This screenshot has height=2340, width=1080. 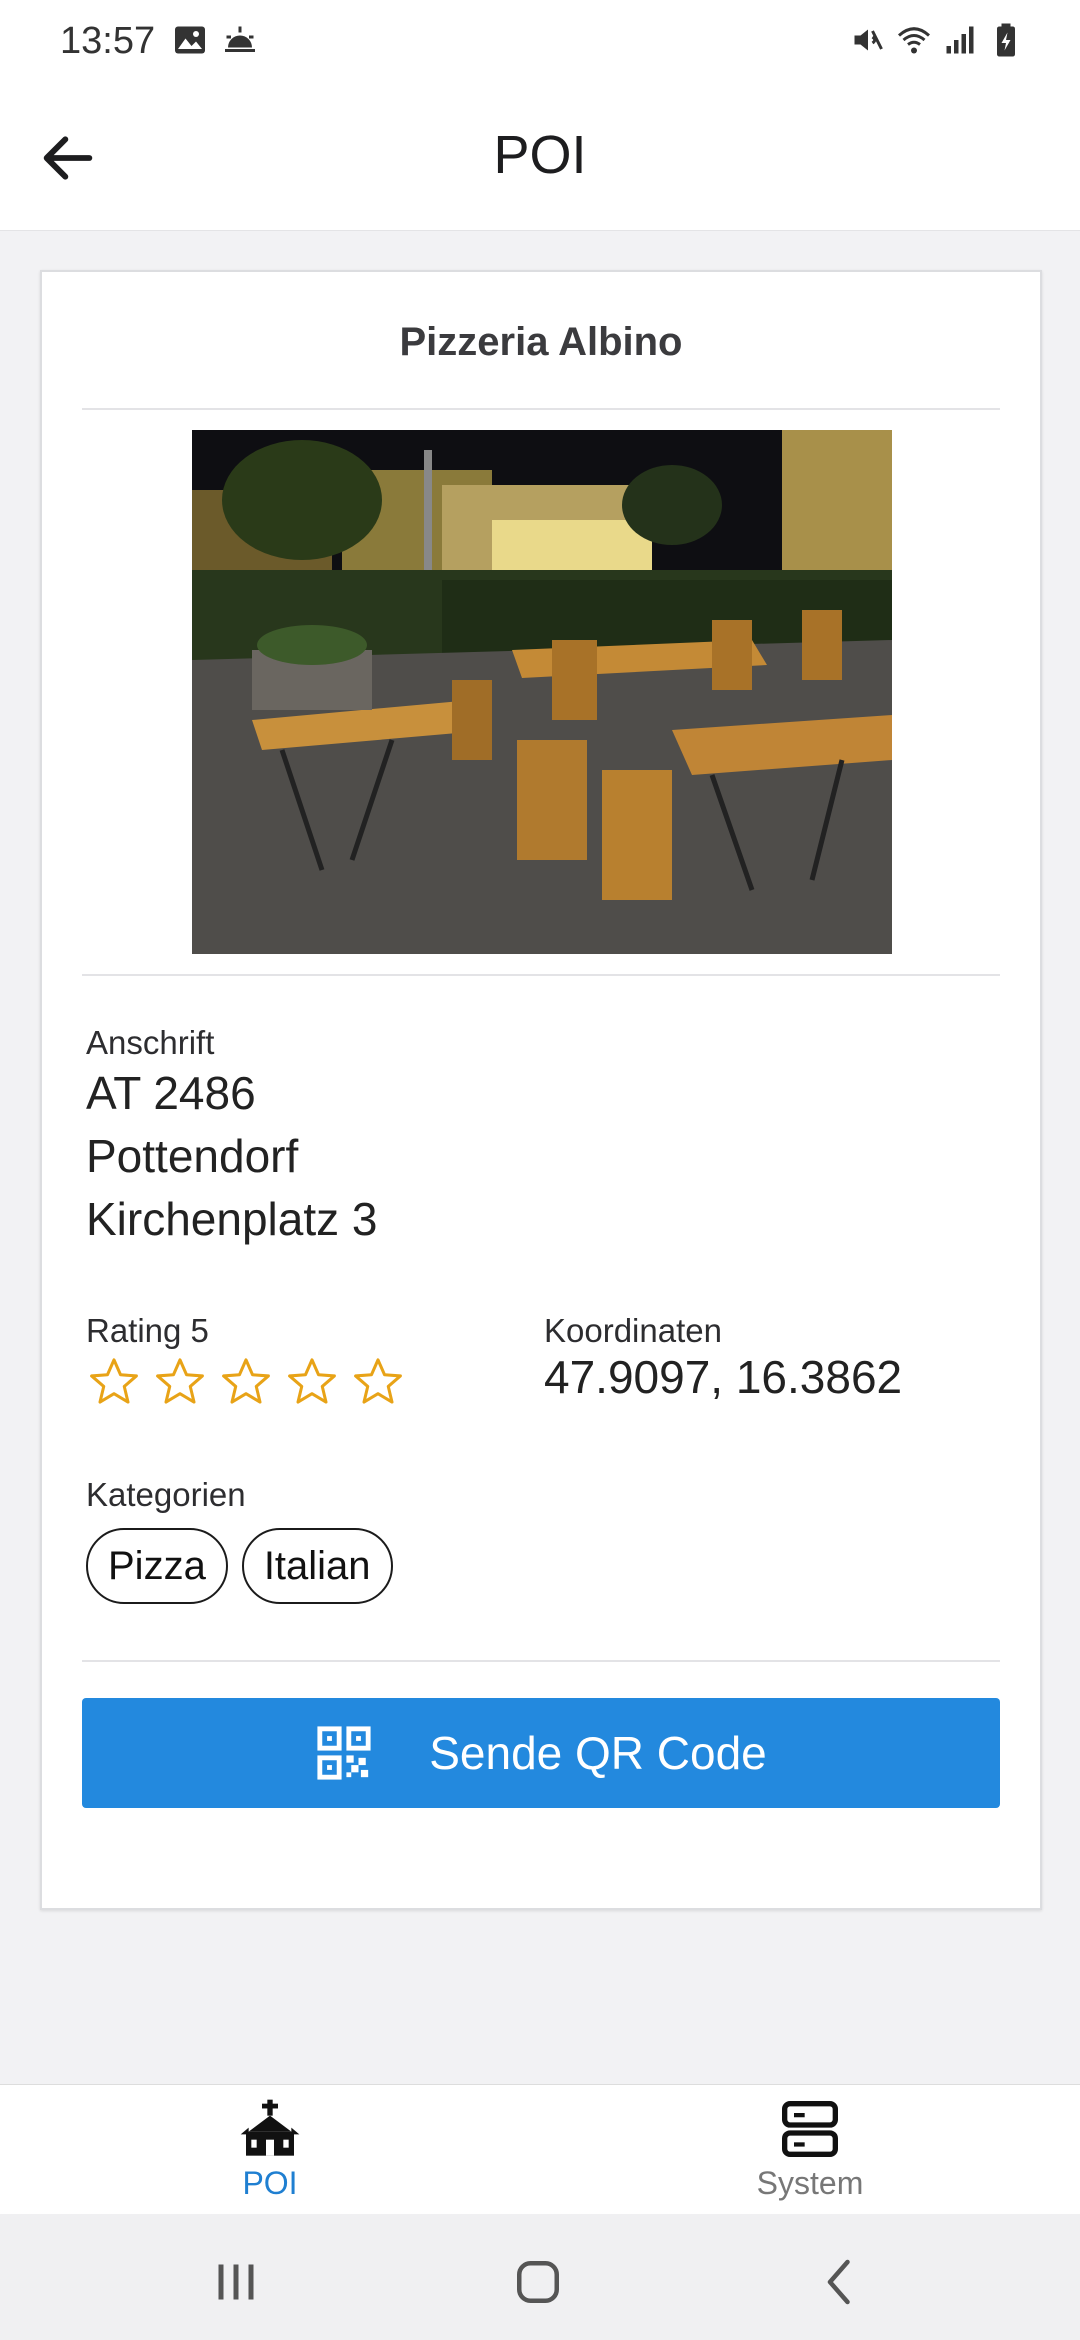 I want to click on wifi-icon, so click(x=914, y=40).